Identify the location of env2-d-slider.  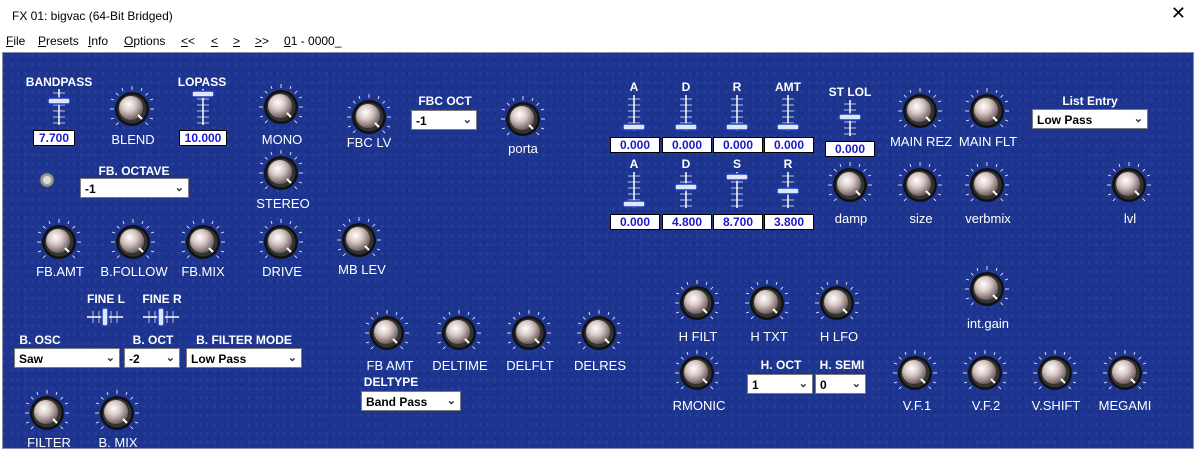
(686, 190).